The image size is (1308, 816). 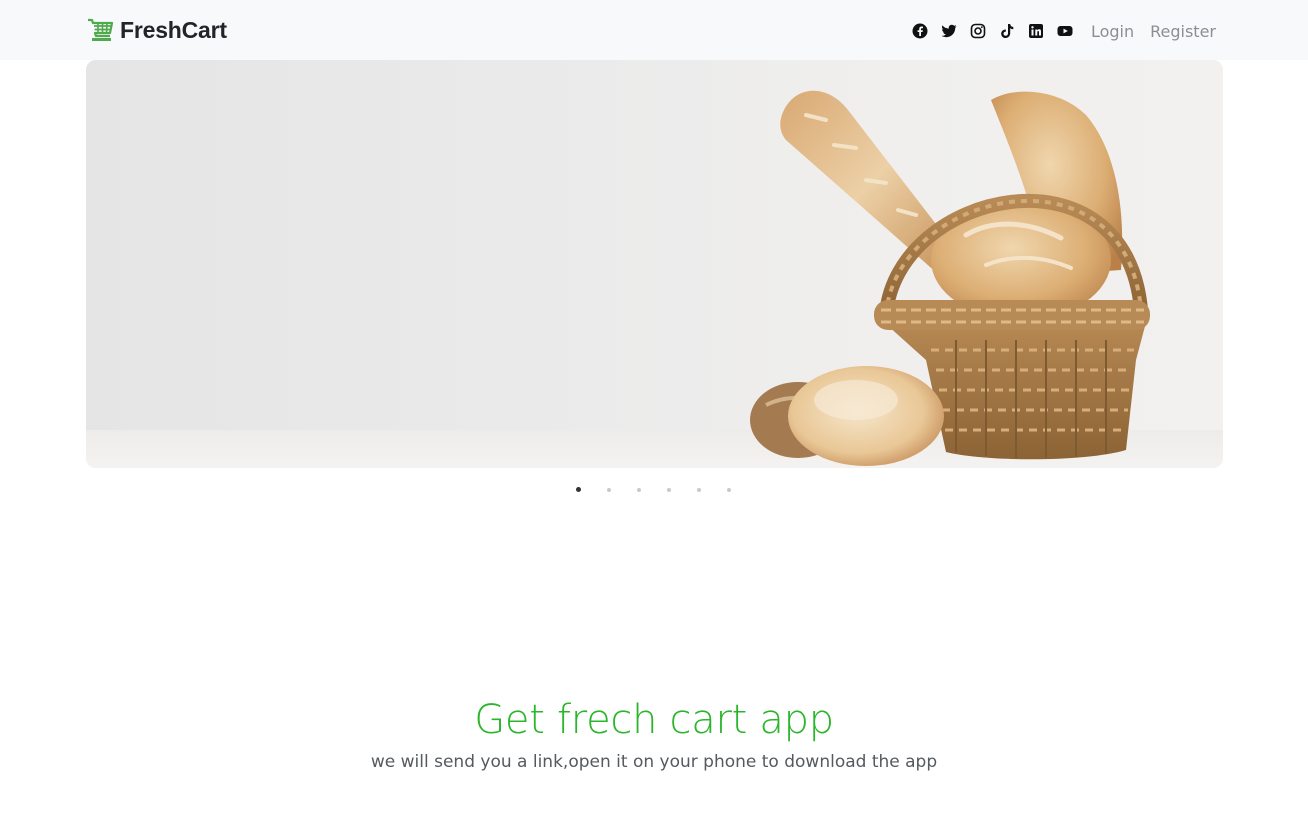 I want to click on nav-right: Login Register, so click(x=1064, y=31).